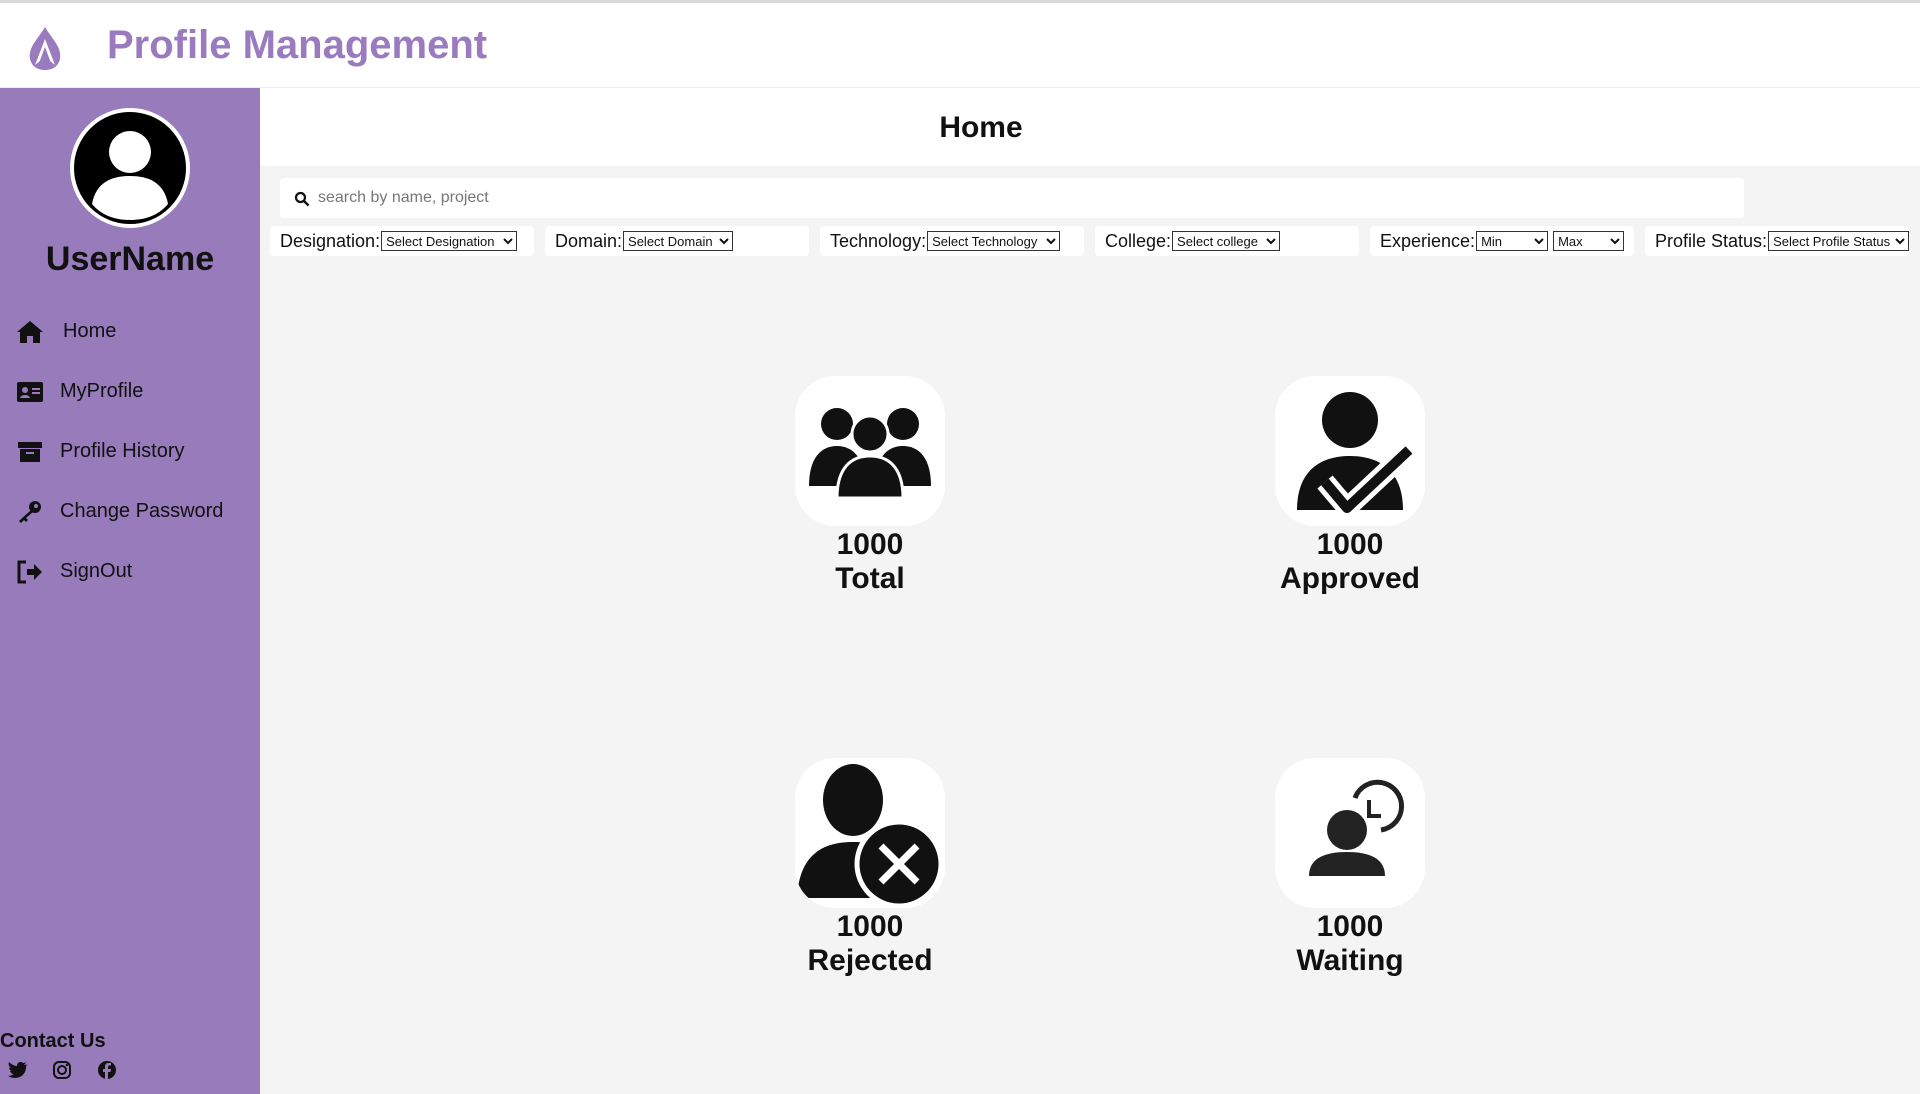 This screenshot has height=1094, width=1920. Describe the element at coordinates (302, 199) in the screenshot. I see `search-icon` at that location.